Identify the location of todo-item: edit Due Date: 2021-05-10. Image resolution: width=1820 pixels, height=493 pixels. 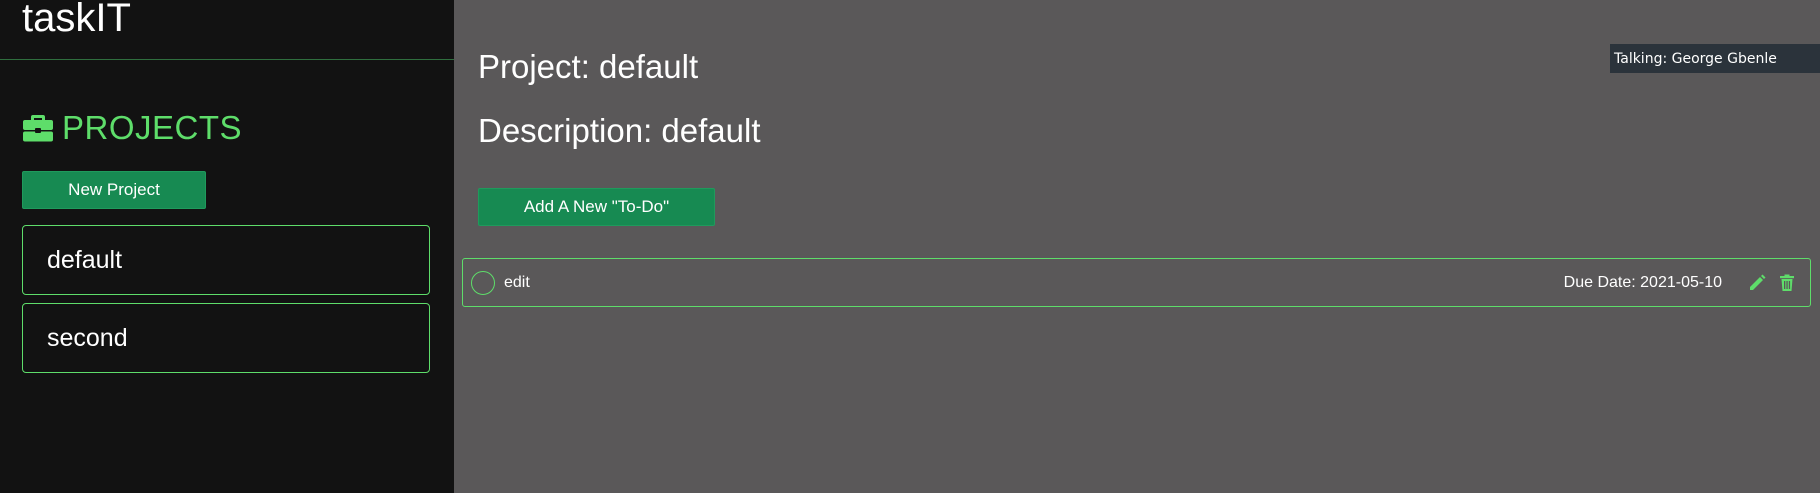
(1136, 282).